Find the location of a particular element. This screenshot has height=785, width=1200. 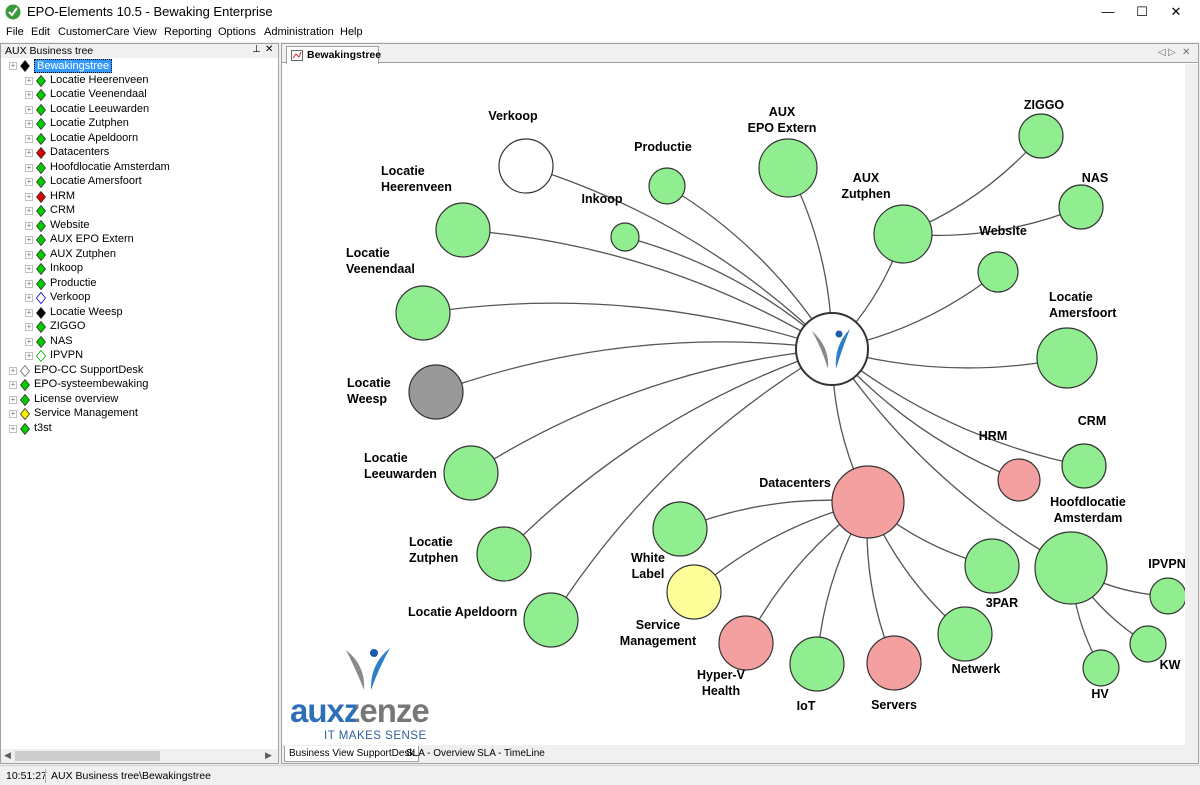

node-aux-zutphen: AUX Zutphen is located at coordinates (887, 217).